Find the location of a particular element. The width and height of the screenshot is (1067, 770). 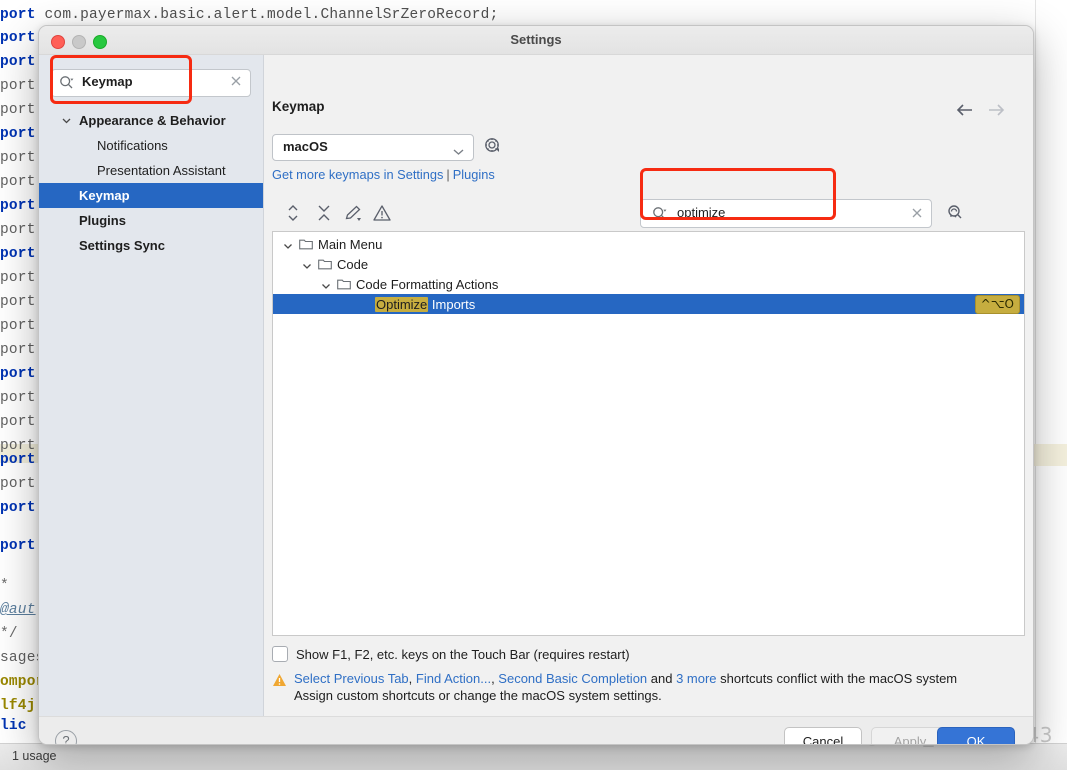

conflict-comma-1: , is located at coordinates (412, 678).